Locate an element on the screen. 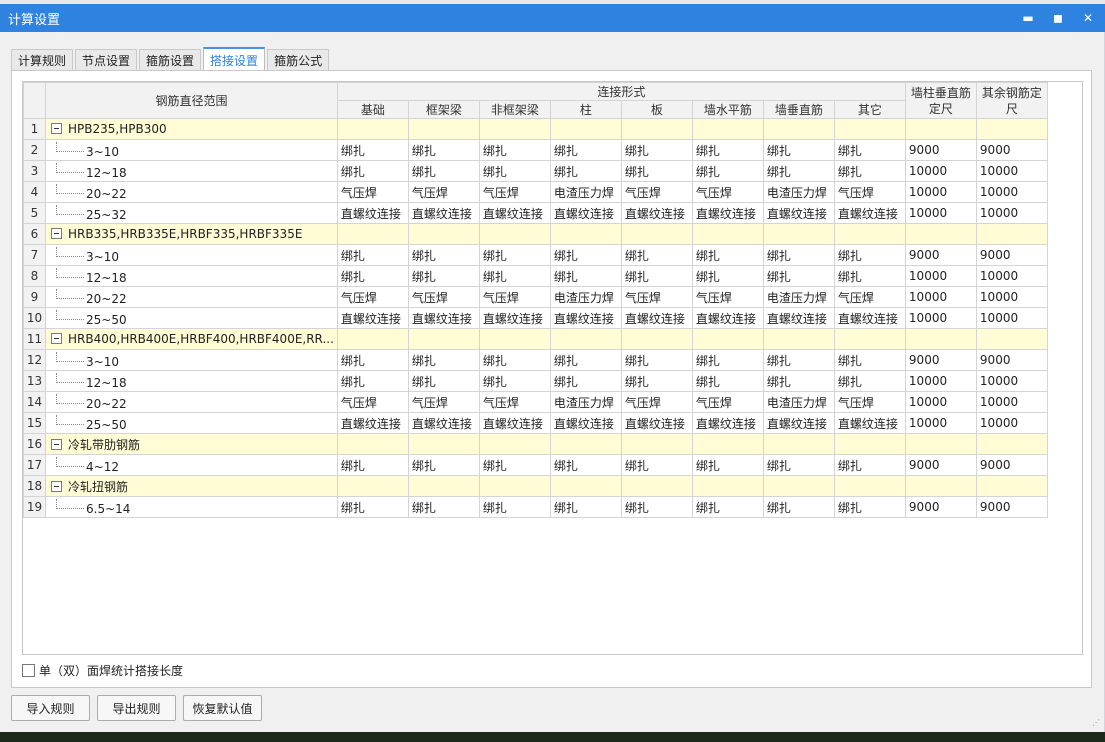 The width and height of the screenshot is (1105, 742). group-row: 6 HRB335,HRB335E,HRBF335,HRBF335E is located at coordinates (535, 234).